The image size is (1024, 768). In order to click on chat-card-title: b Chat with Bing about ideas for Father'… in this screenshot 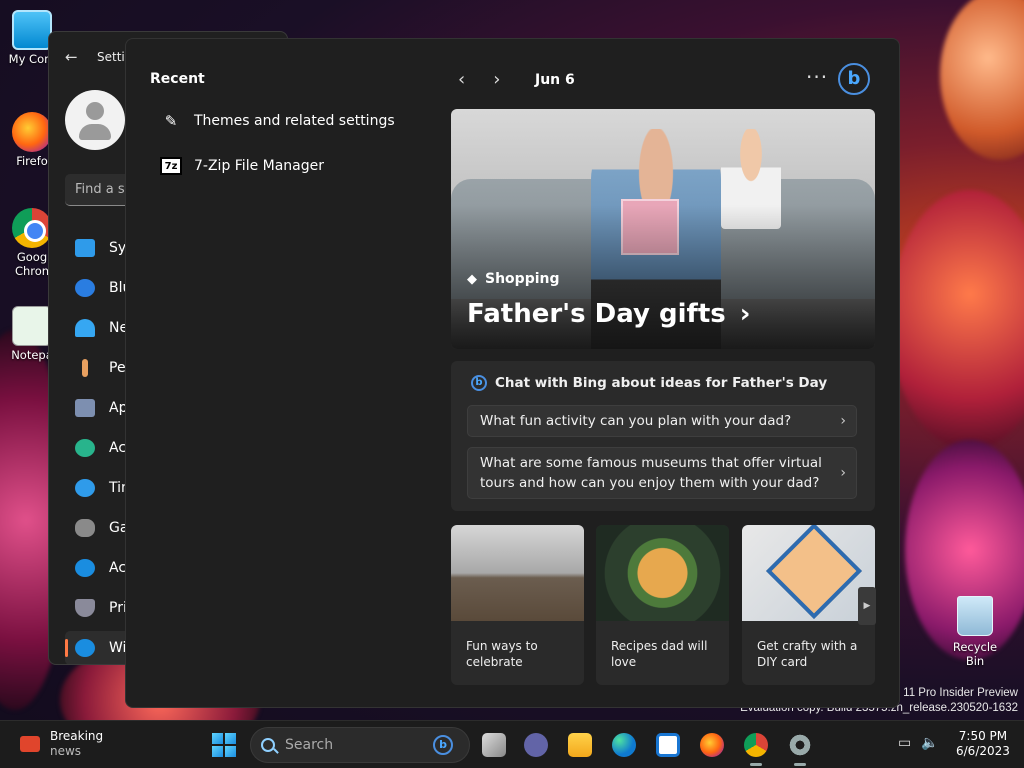, I will do `click(649, 383)`.